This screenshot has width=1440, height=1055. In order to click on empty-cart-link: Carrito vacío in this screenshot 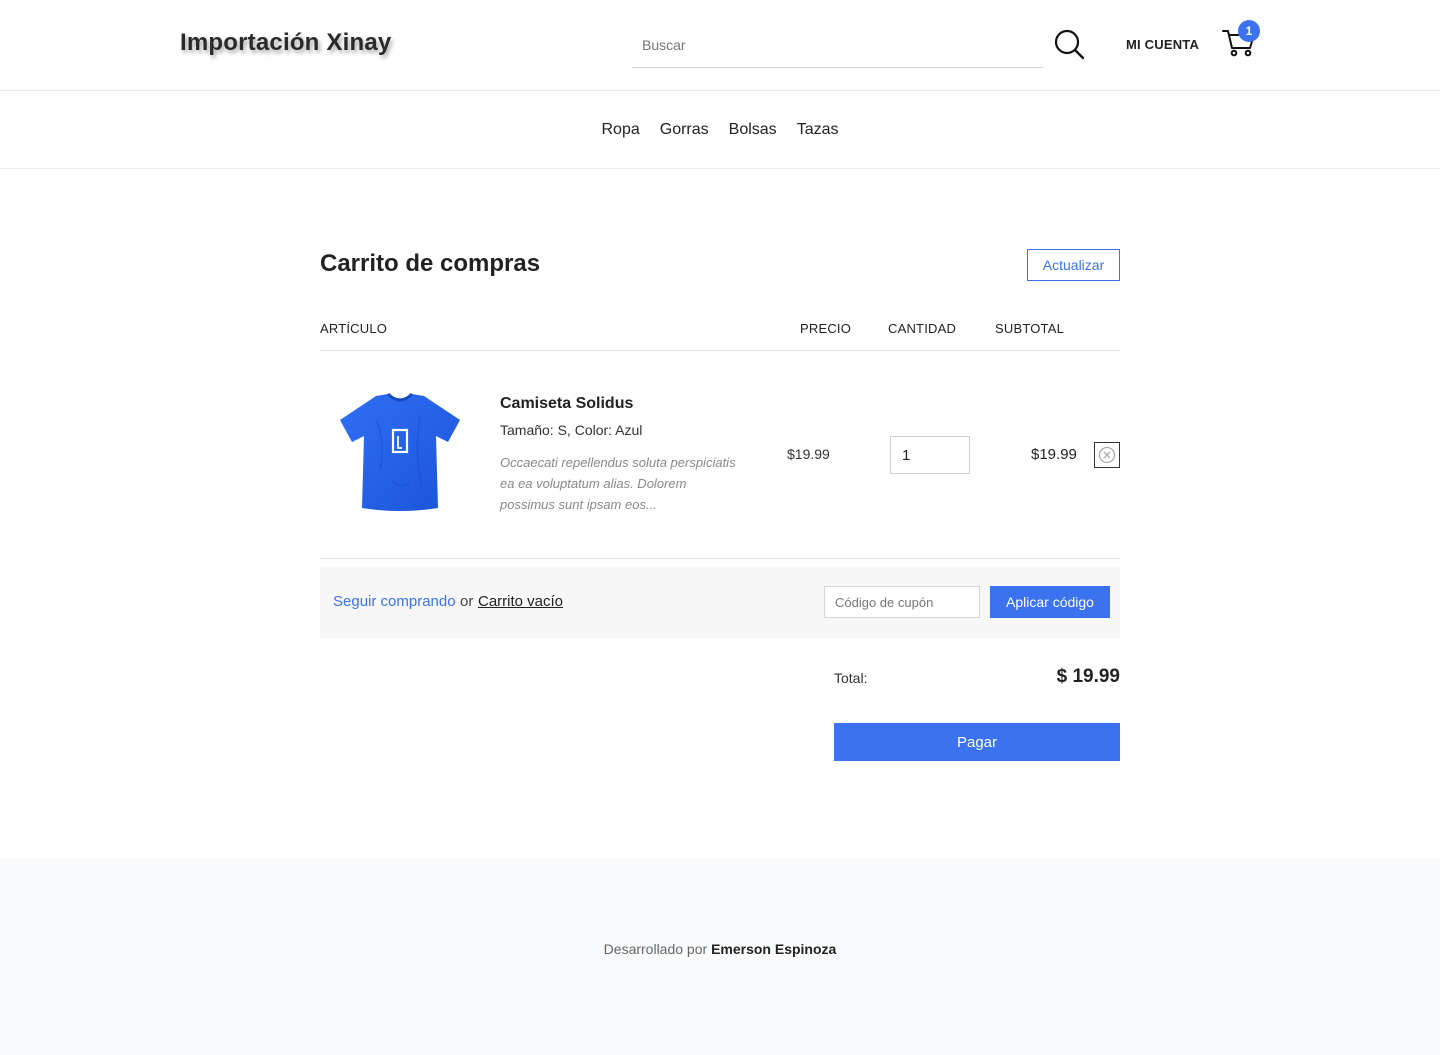, I will do `click(520, 601)`.